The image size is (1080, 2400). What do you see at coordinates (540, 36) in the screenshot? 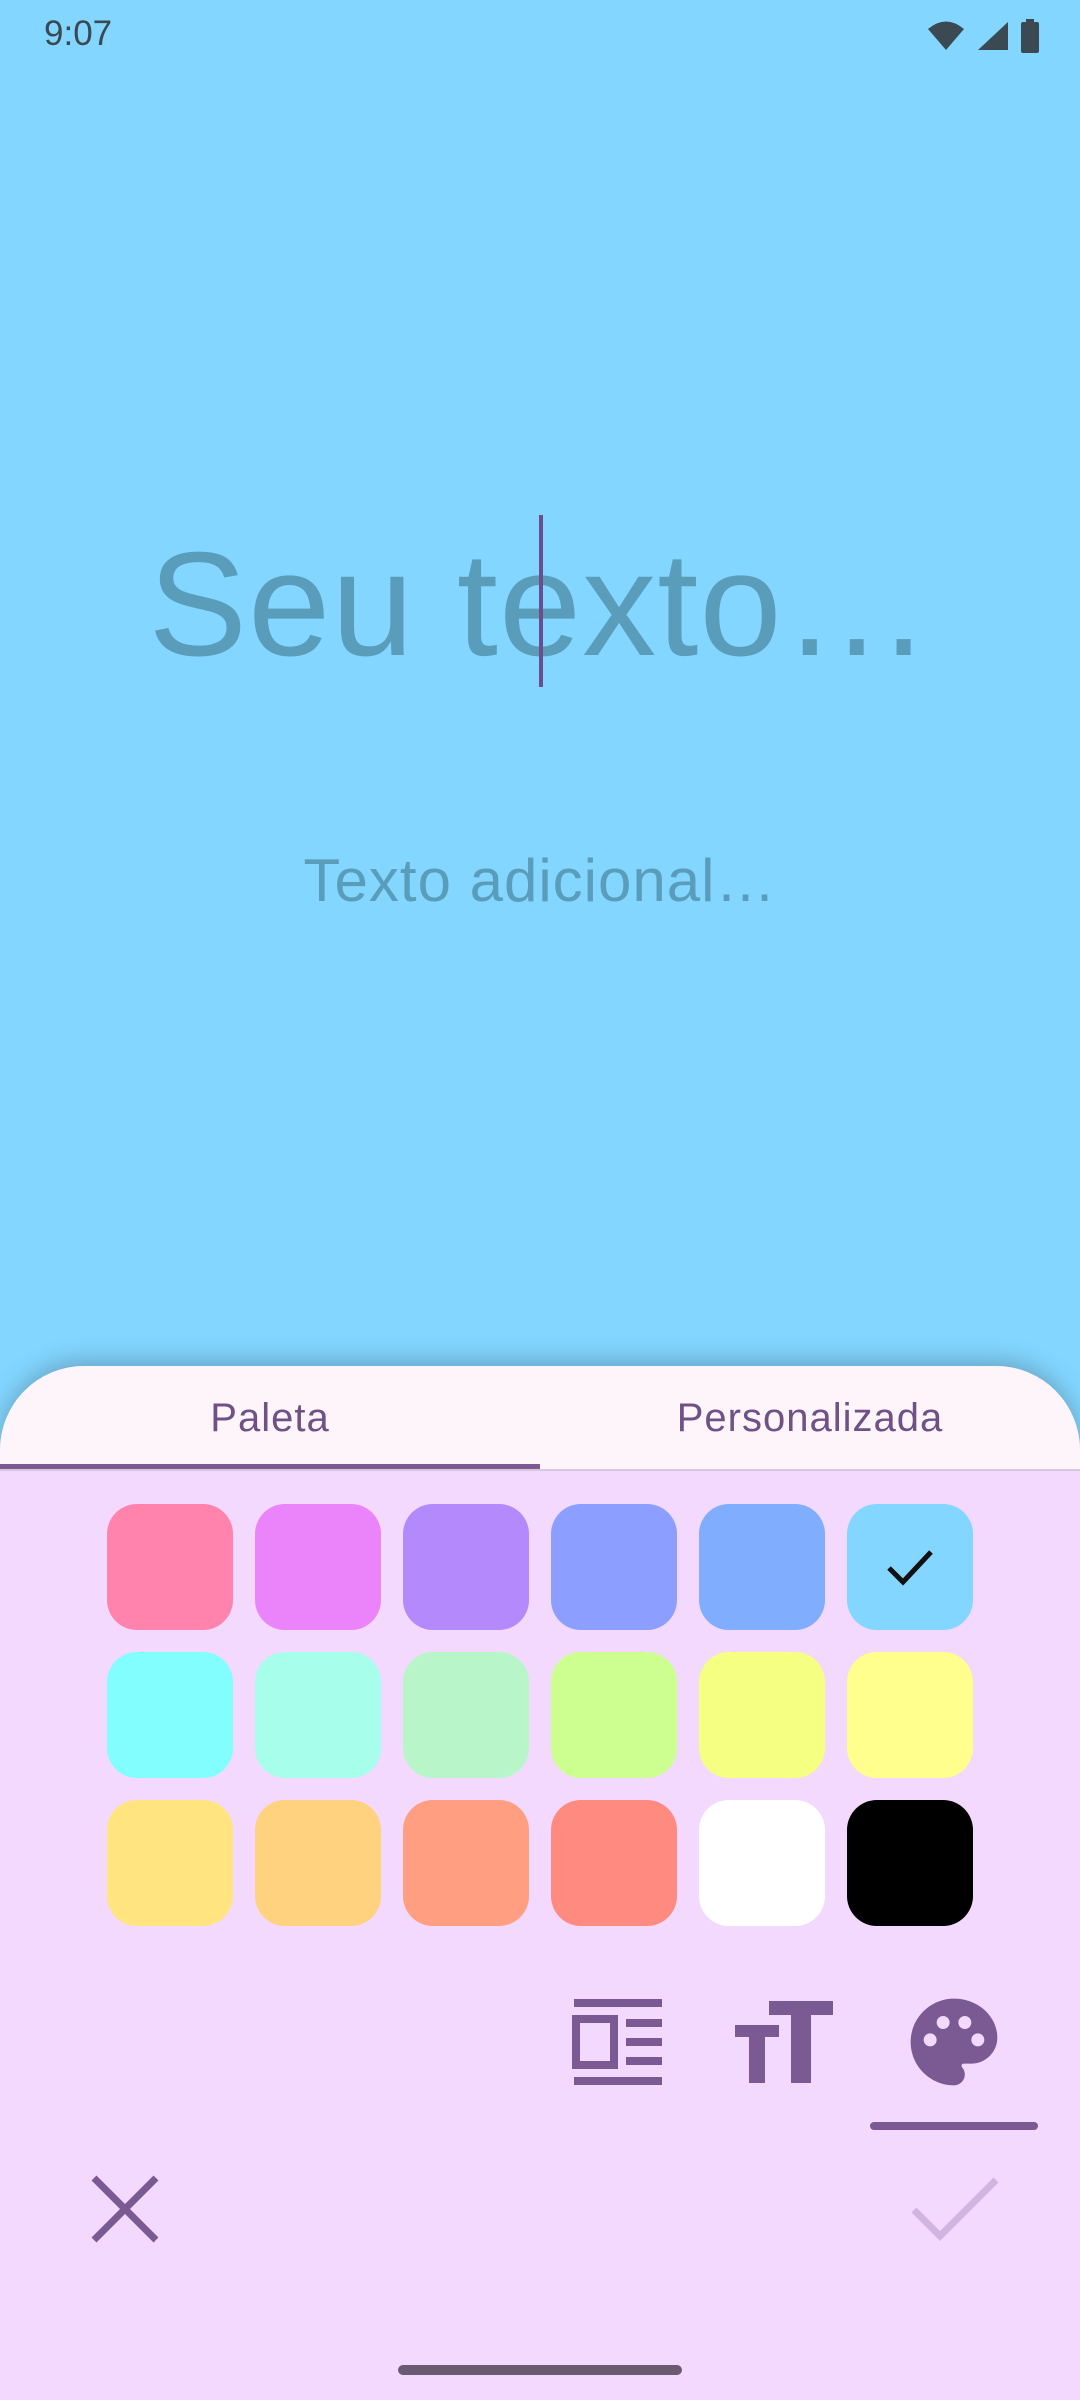
I see `status-bar: 9:07` at bounding box center [540, 36].